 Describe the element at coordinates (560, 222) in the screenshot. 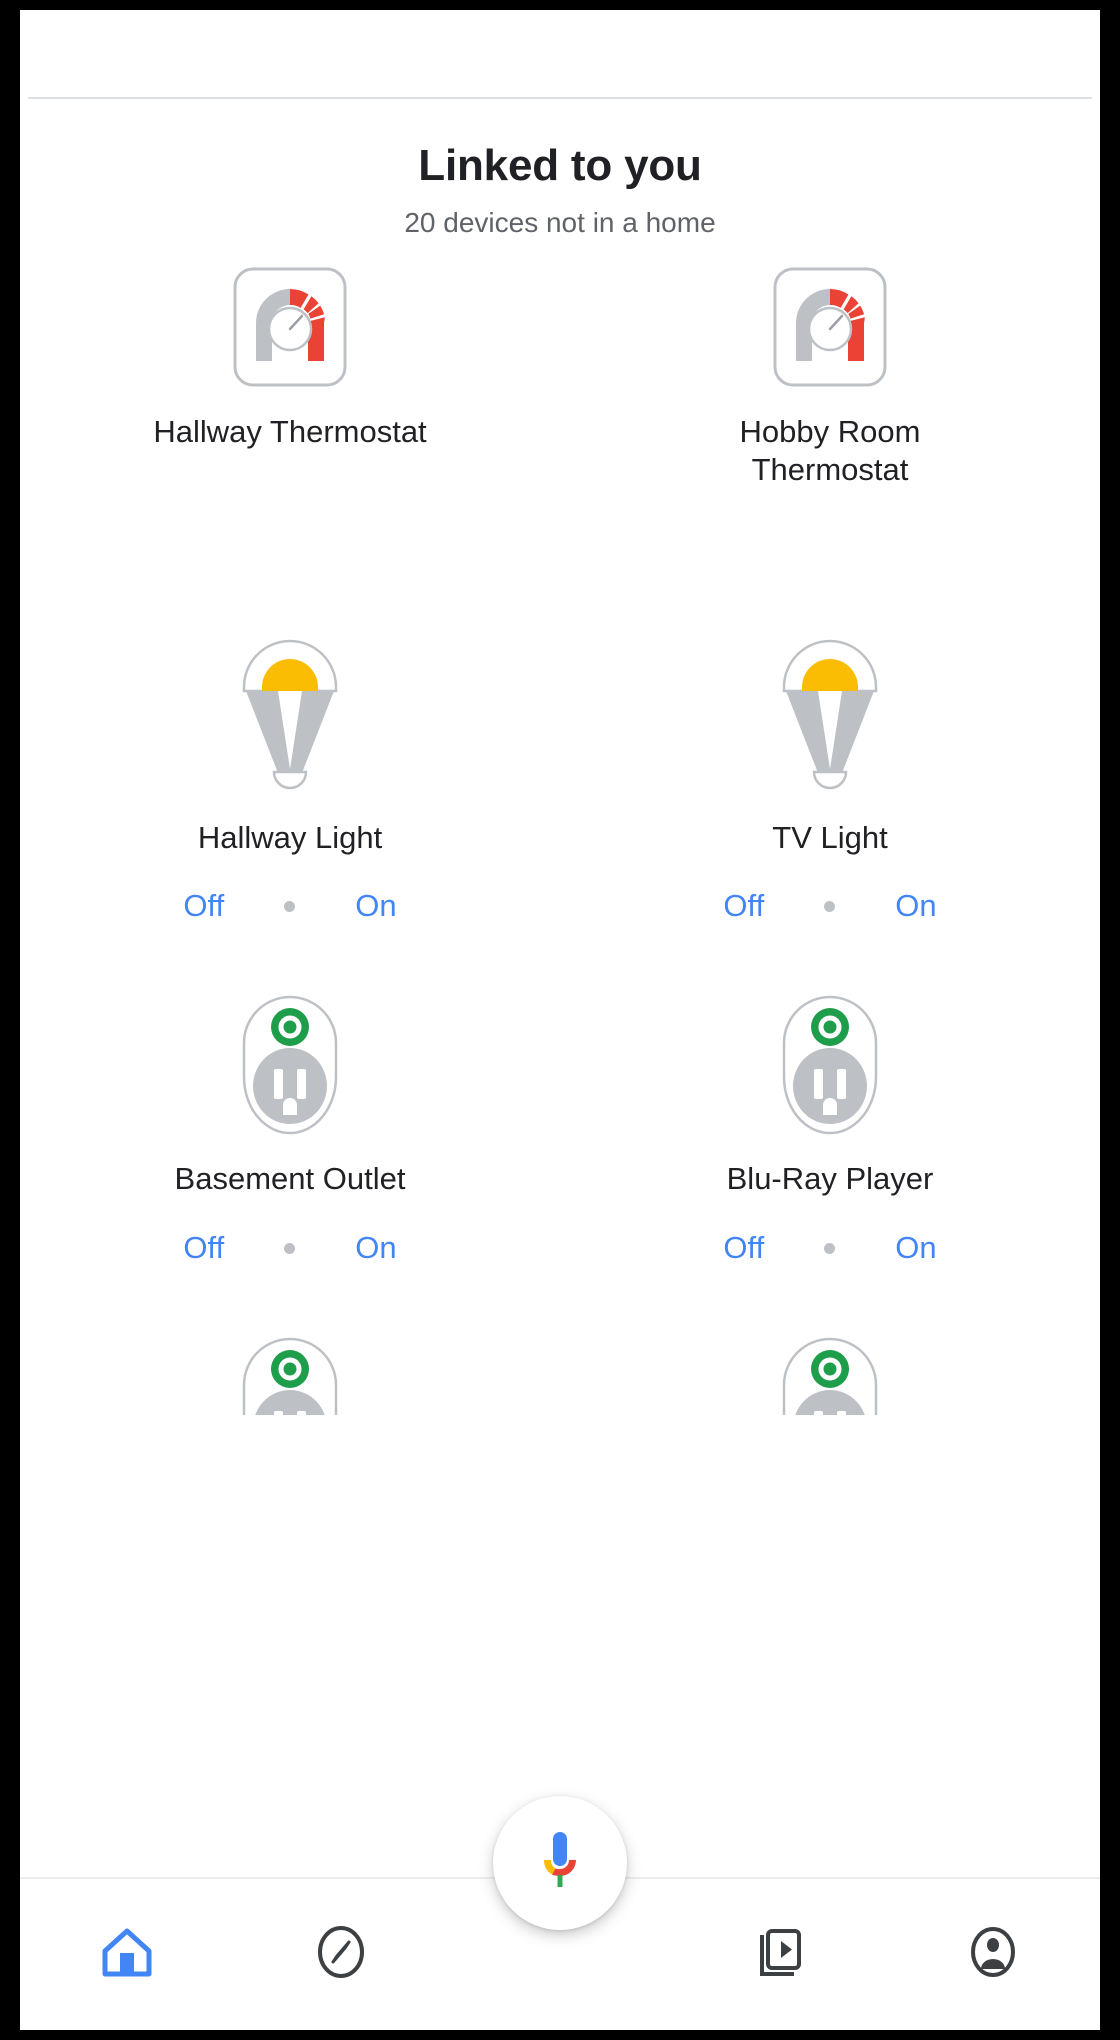

I see `page-subtitle: 20 devices not in a home` at that location.